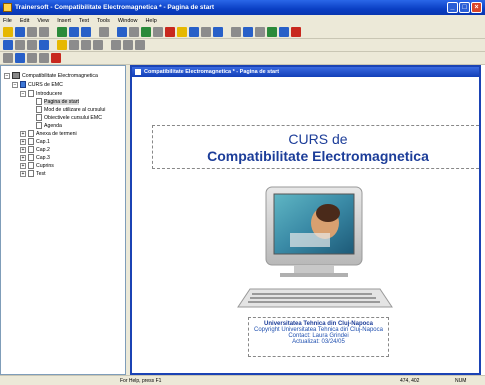  What do you see at coordinates (272, 32) in the screenshot?
I see `check-icon` at bounding box center [272, 32].